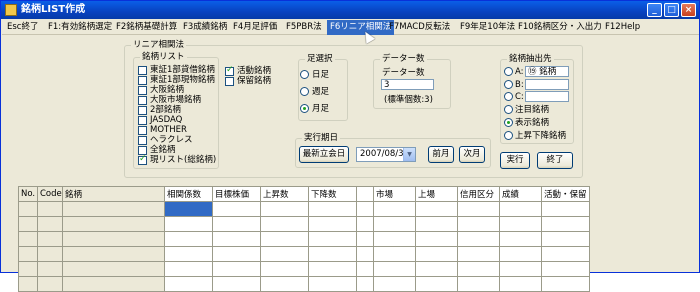  Describe the element at coordinates (407, 84) in the screenshot. I see `data-count-input: 3` at that location.